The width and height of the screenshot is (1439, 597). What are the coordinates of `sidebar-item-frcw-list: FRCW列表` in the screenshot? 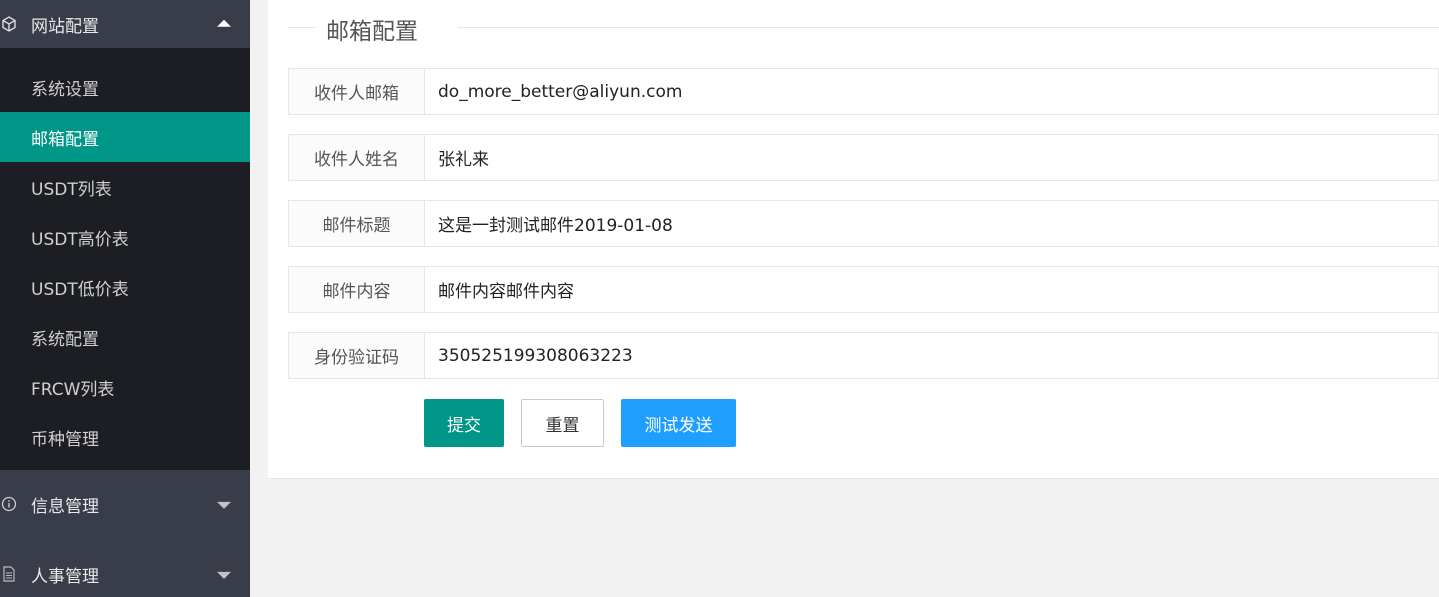 It's located at (125, 387).